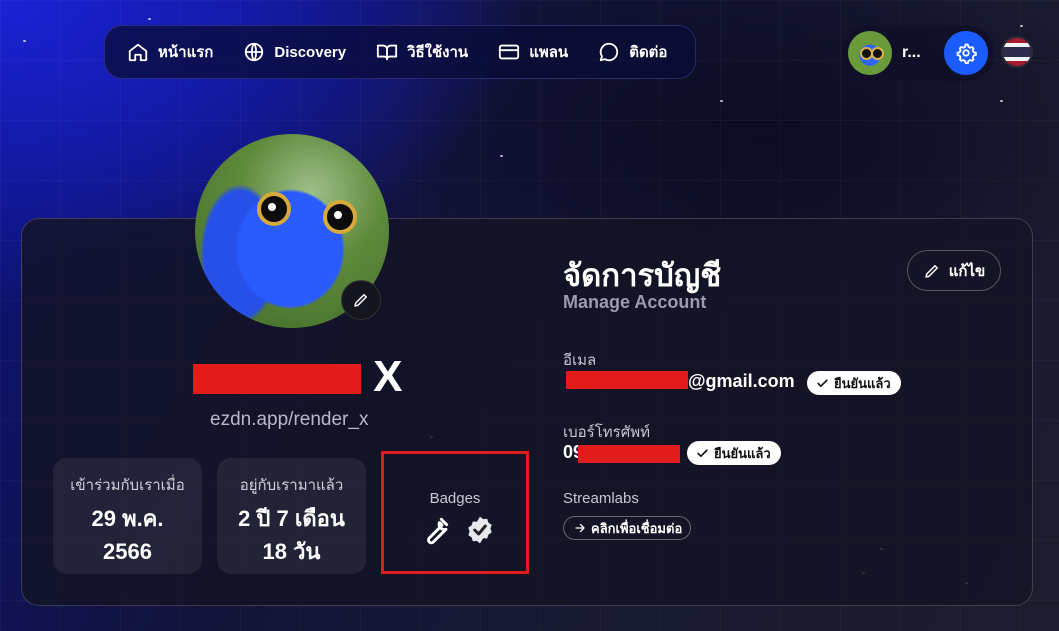 Image resolution: width=1059 pixels, height=631 pixels. What do you see at coordinates (458, 530) in the screenshot?
I see `badge-list` at bounding box center [458, 530].